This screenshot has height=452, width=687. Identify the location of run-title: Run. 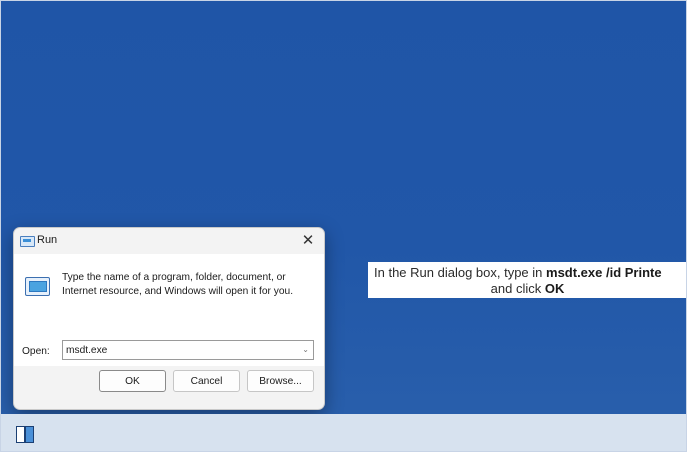
(47, 240).